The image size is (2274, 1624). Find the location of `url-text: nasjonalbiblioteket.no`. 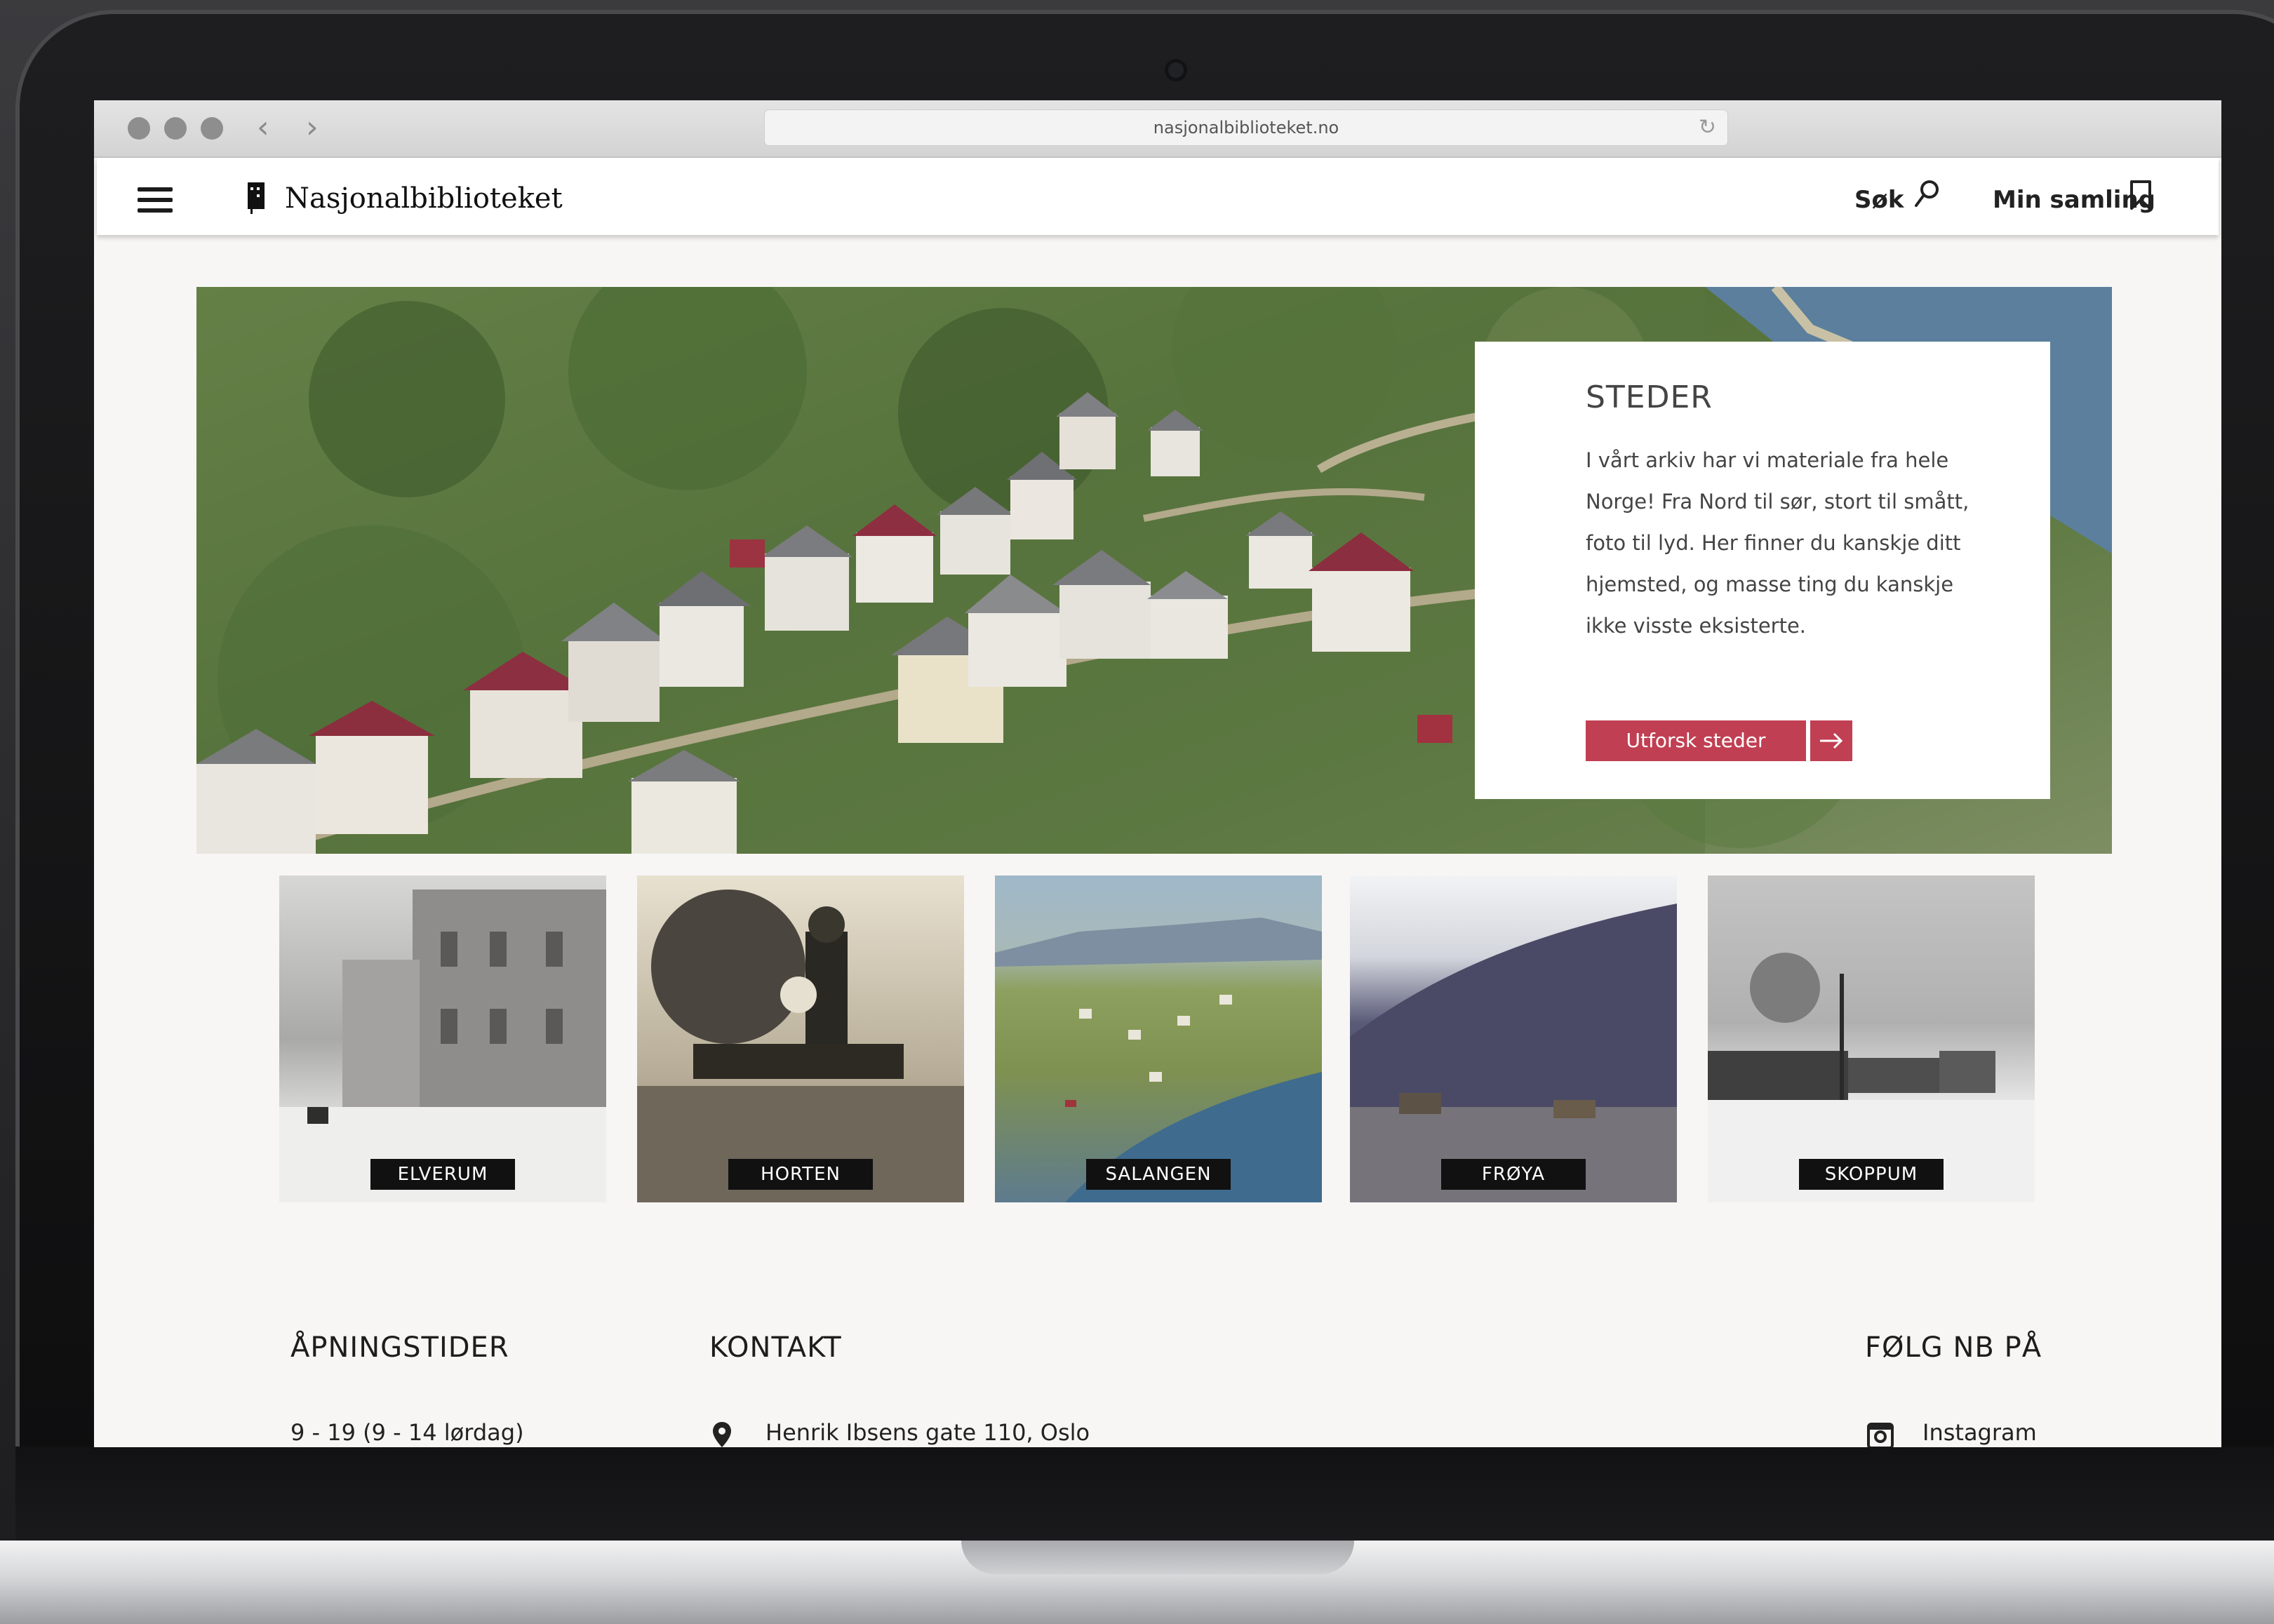

url-text: nasjonalbiblioteket.no is located at coordinates (1246, 127).